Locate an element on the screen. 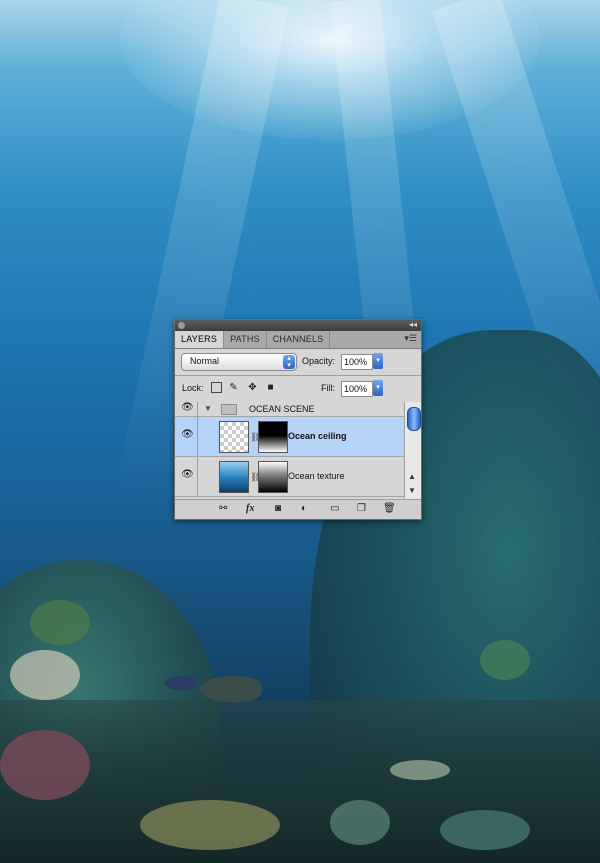  close-icon is located at coordinates (181, 325).